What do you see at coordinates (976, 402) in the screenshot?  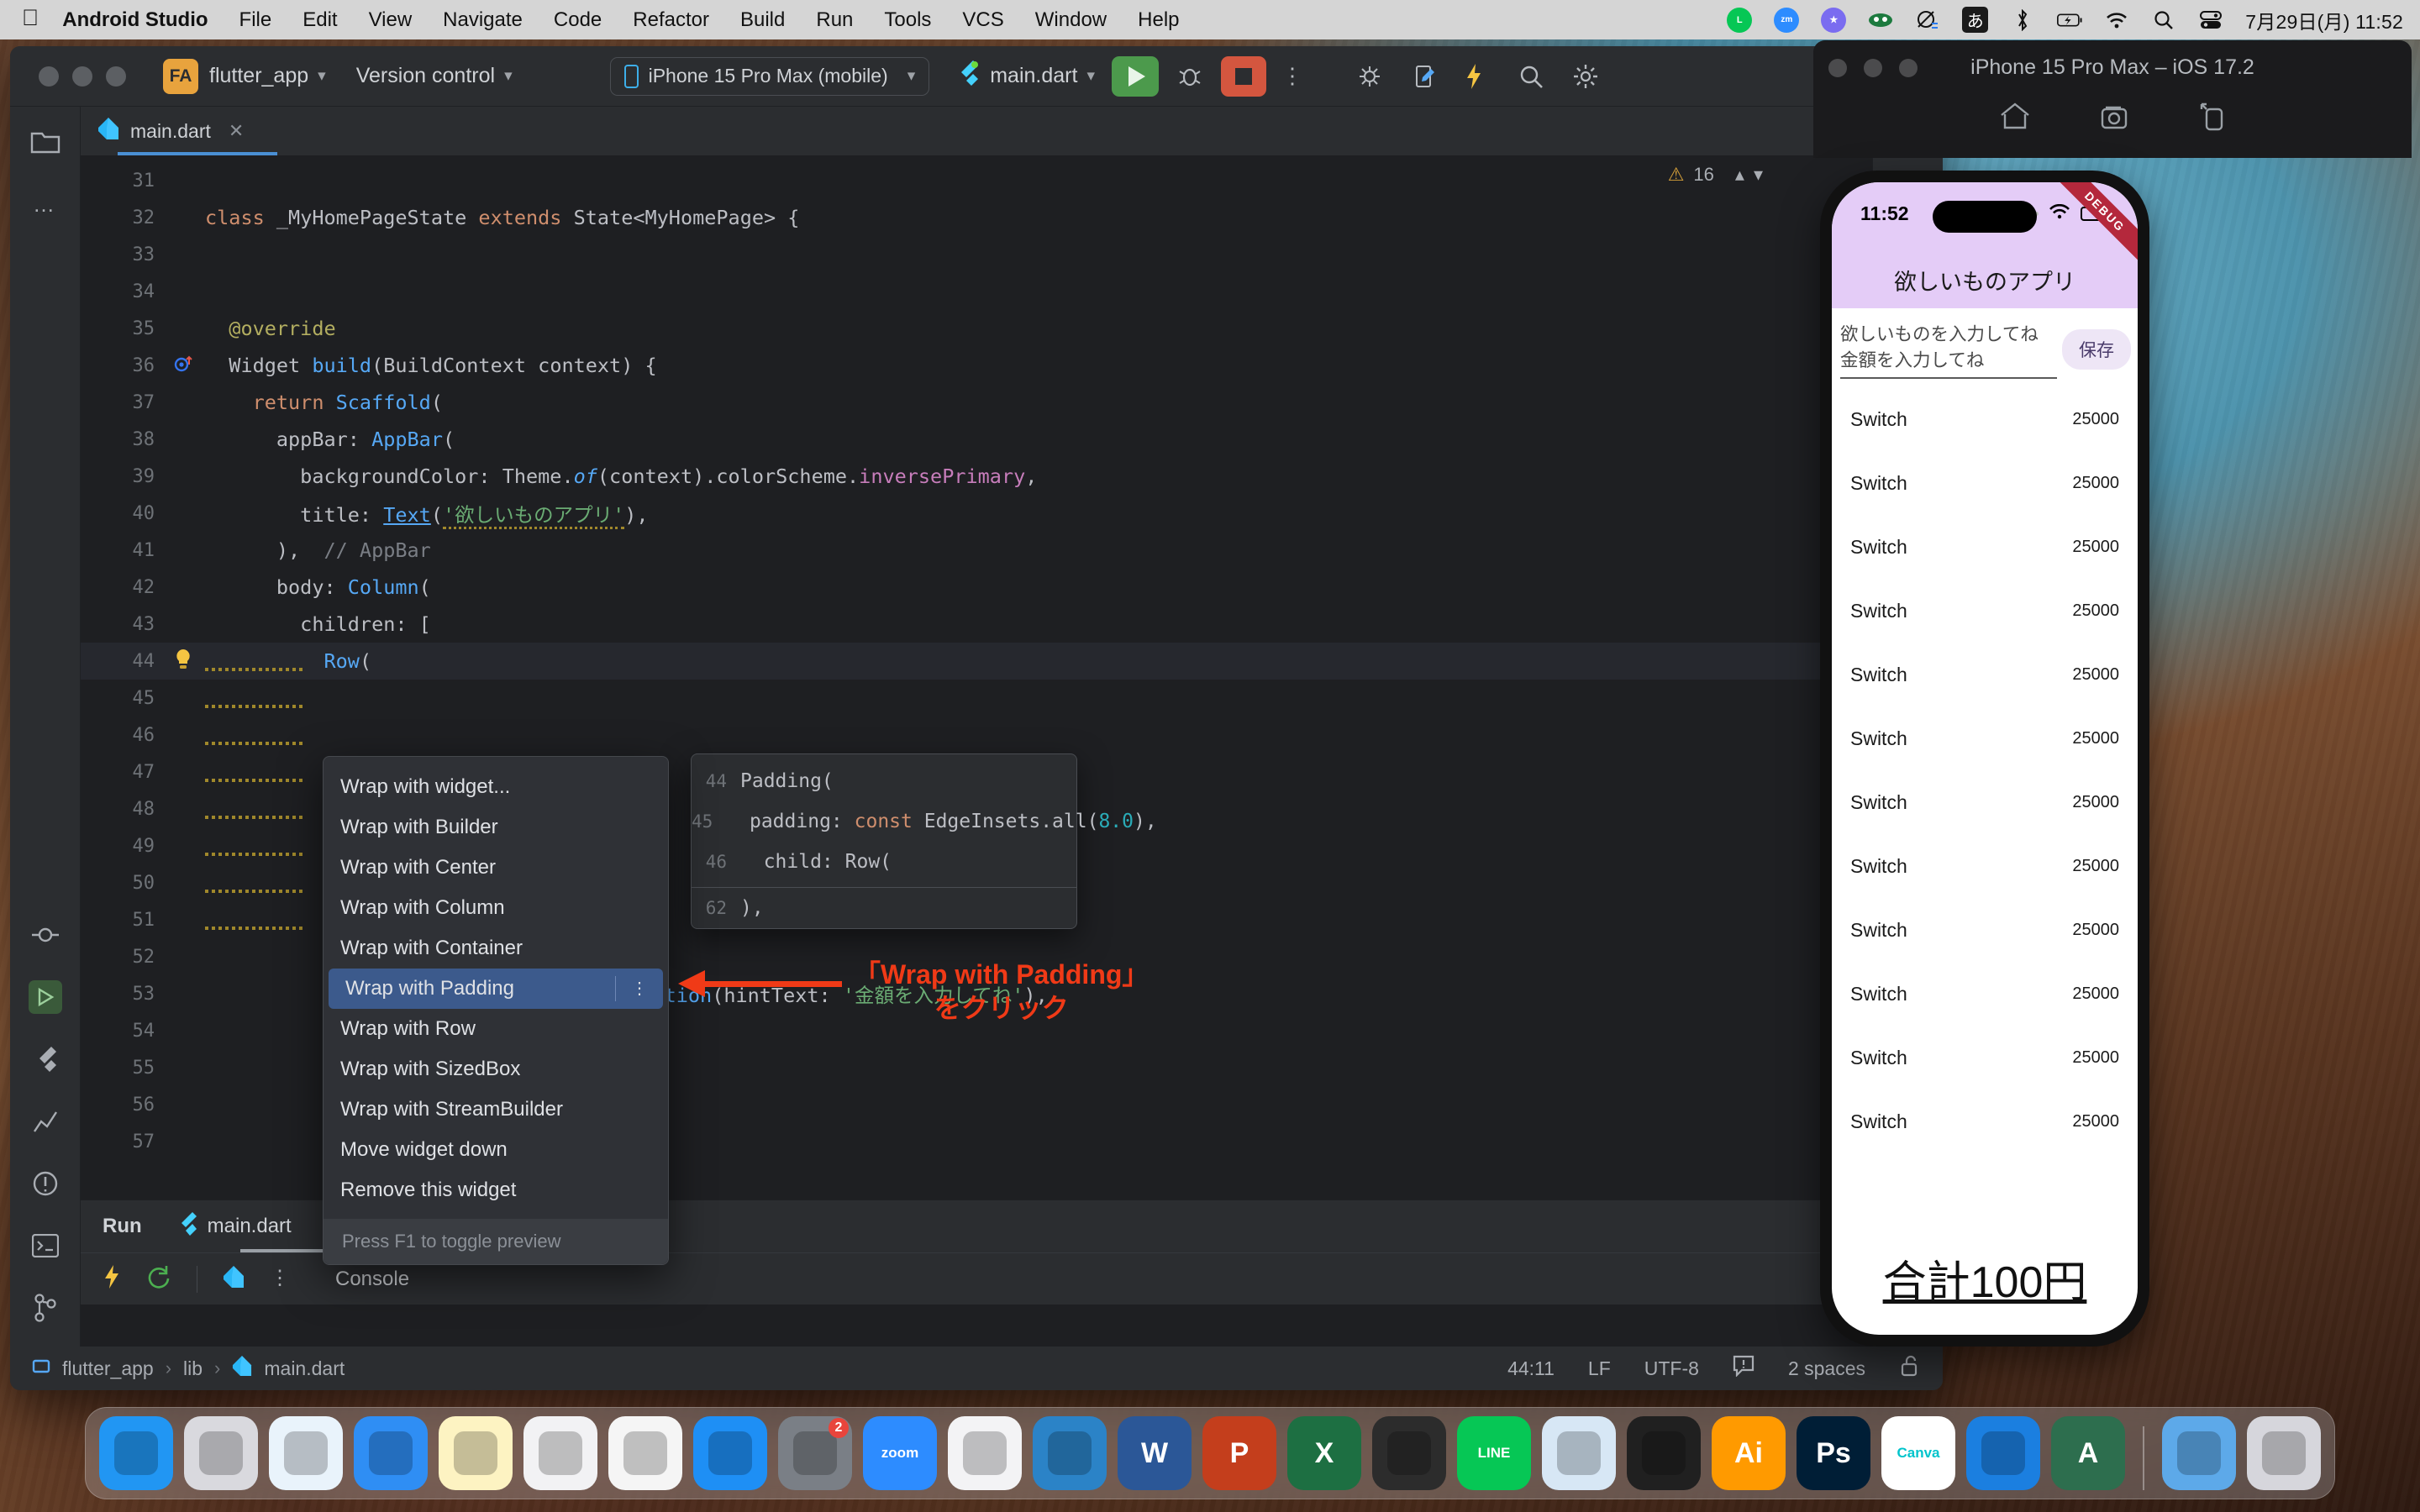 I see `code-line: 37 return Scaffold(` at bounding box center [976, 402].